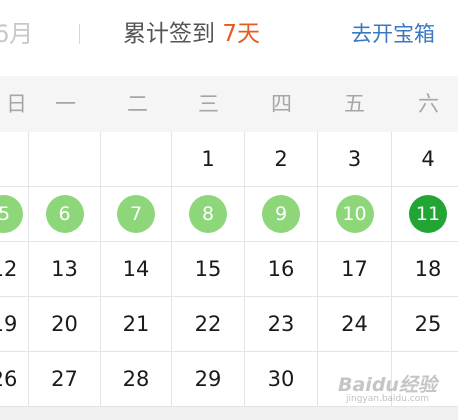 The width and height of the screenshot is (458, 420). What do you see at coordinates (9, 269) in the screenshot?
I see `day-number: 12` at bounding box center [9, 269].